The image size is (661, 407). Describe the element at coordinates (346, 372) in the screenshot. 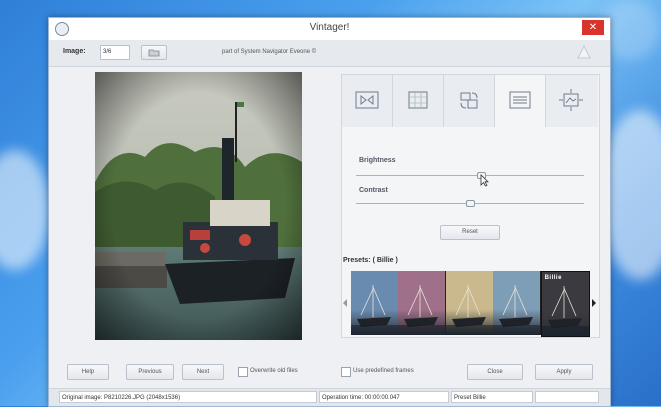

I see `predefined-frames-checkbox` at that location.